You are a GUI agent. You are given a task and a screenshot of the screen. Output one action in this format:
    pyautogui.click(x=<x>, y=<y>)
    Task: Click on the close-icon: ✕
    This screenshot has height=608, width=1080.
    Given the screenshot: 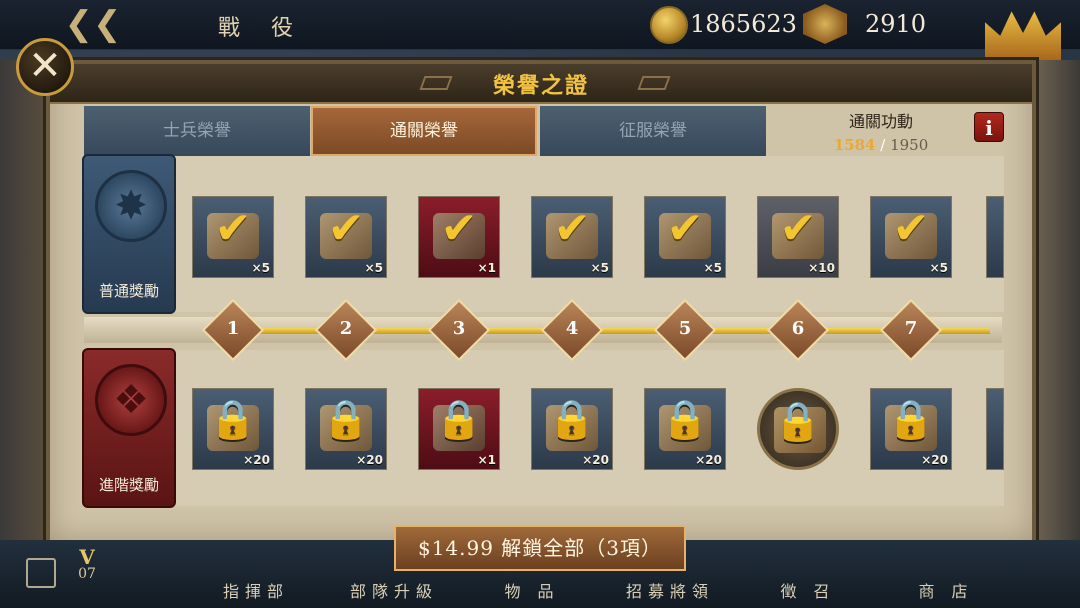 What is the action you would take?
    pyautogui.click(x=45, y=67)
    